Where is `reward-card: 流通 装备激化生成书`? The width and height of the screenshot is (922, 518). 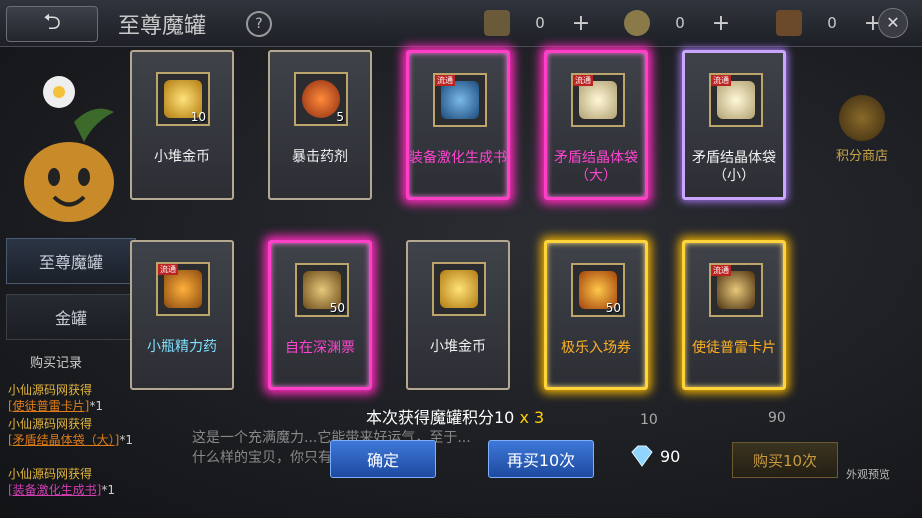 reward-card: 流通 装备激化生成书 is located at coordinates (458, 125).